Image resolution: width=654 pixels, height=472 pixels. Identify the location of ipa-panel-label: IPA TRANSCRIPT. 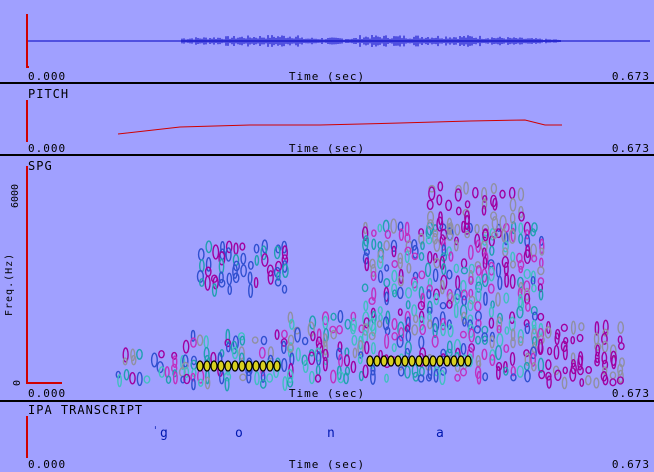
(86, 410).